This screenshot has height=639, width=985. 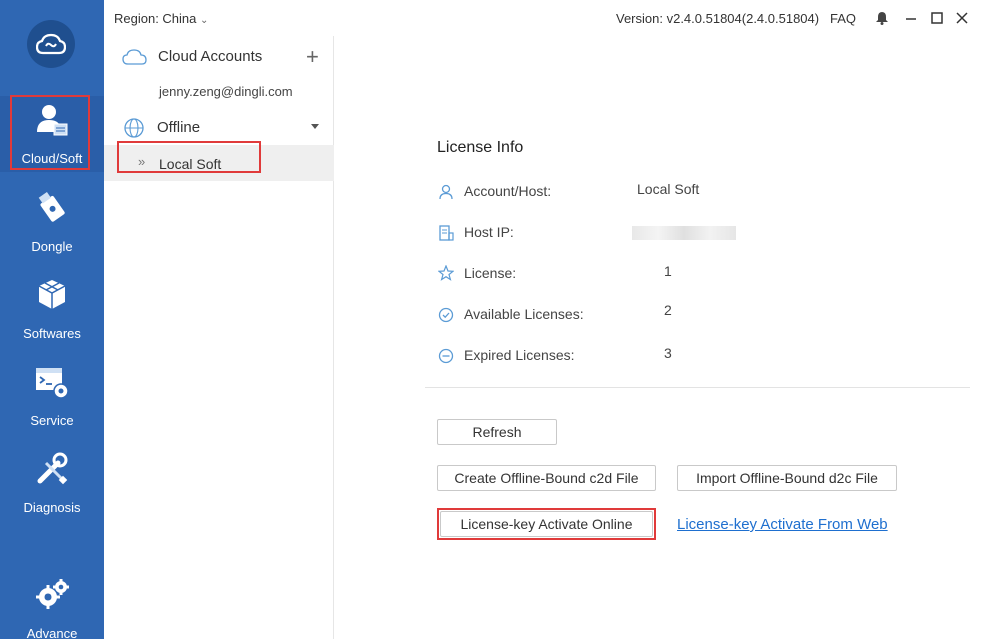 I want to click on tree-item-offline: Offline, so click(x=219, y=128).